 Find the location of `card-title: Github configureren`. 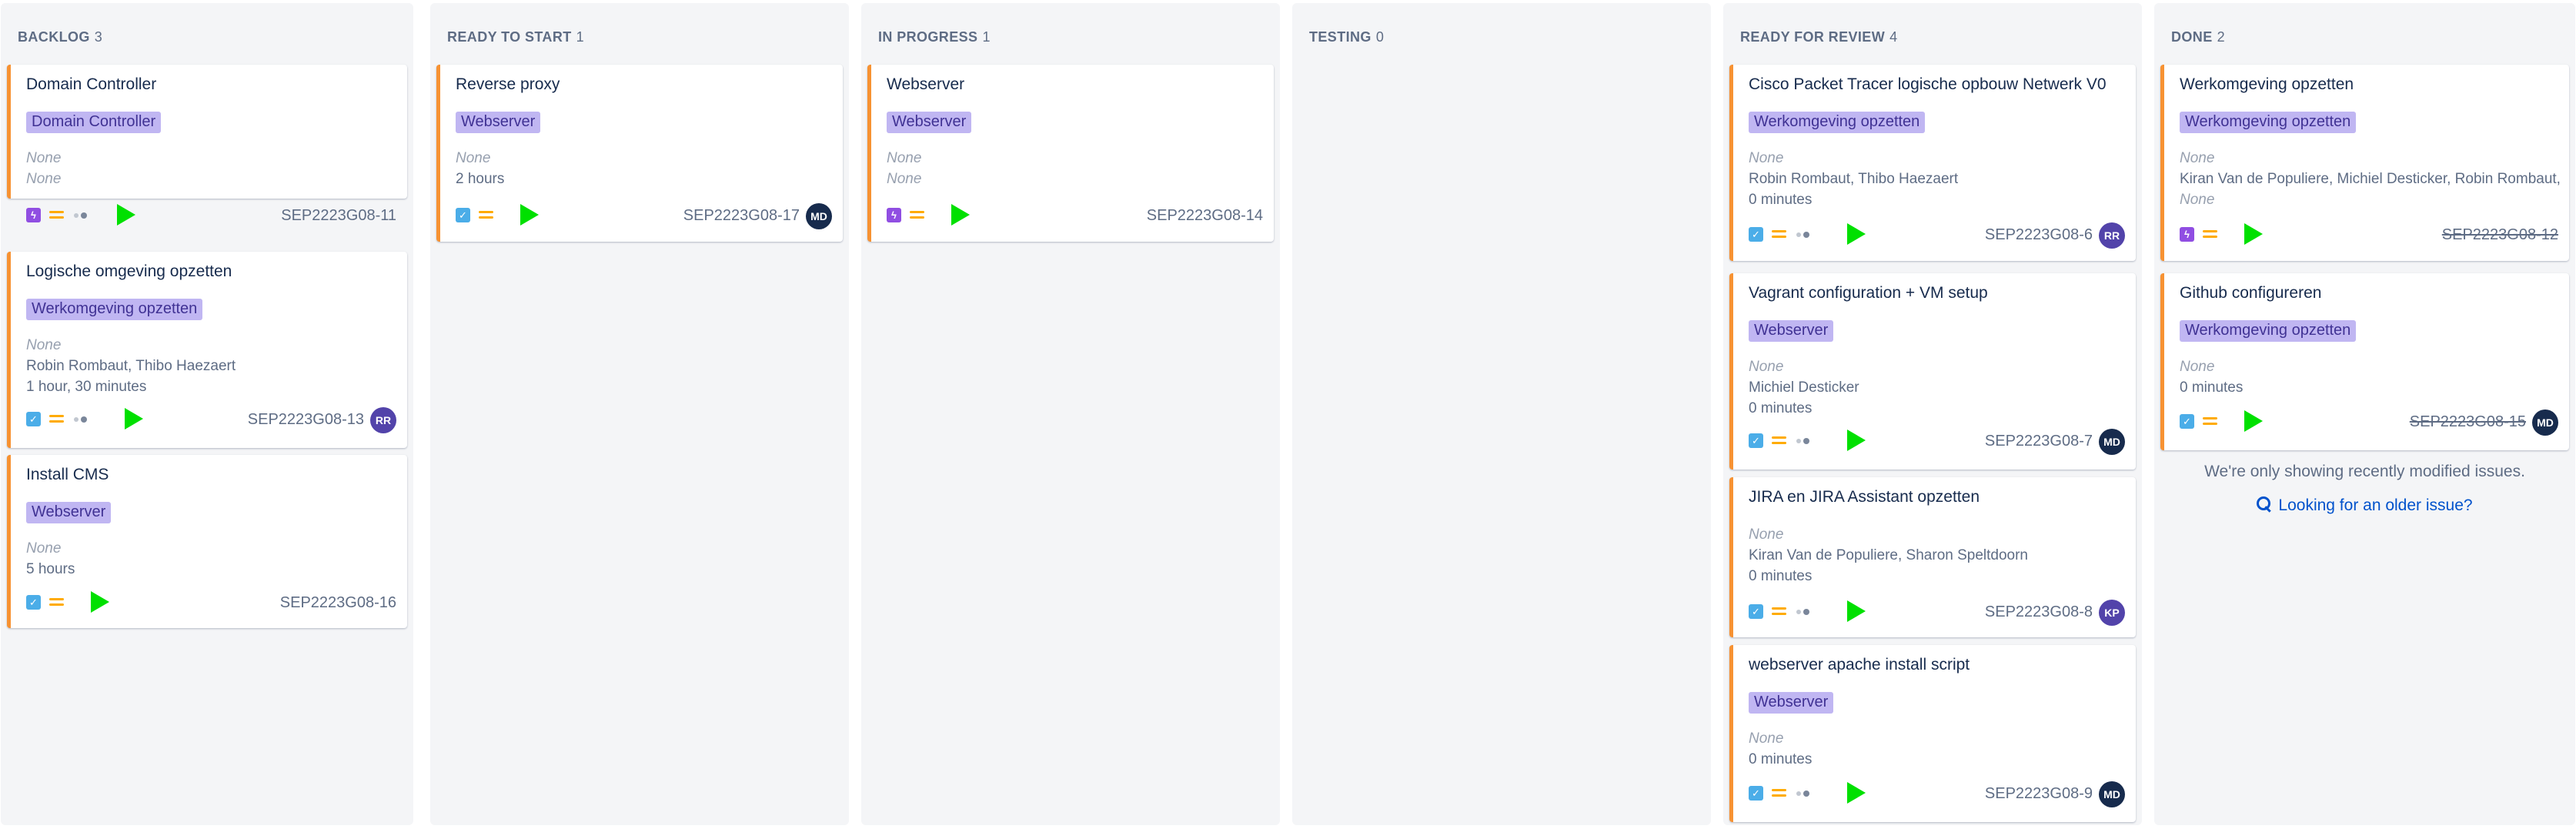

card-title: Github configureren is located at coordinates (2251, 293).